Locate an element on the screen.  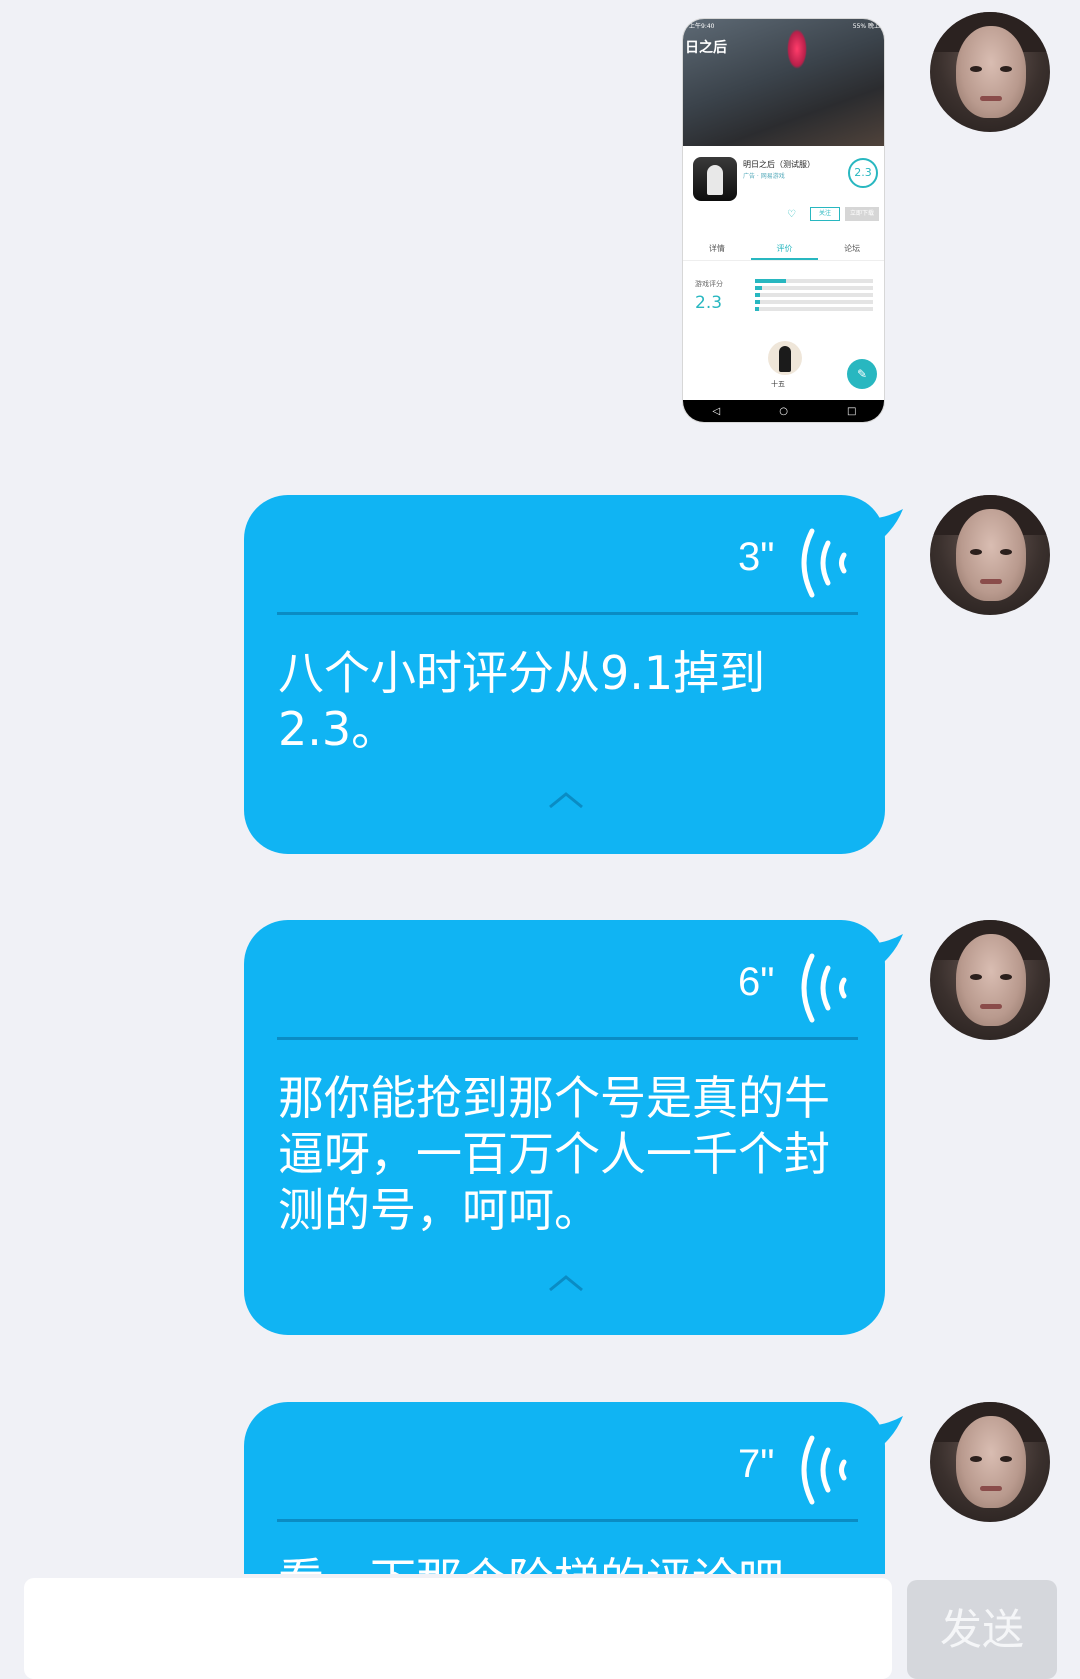
heart-icon: ♡ is located at coordinates (791, 214).